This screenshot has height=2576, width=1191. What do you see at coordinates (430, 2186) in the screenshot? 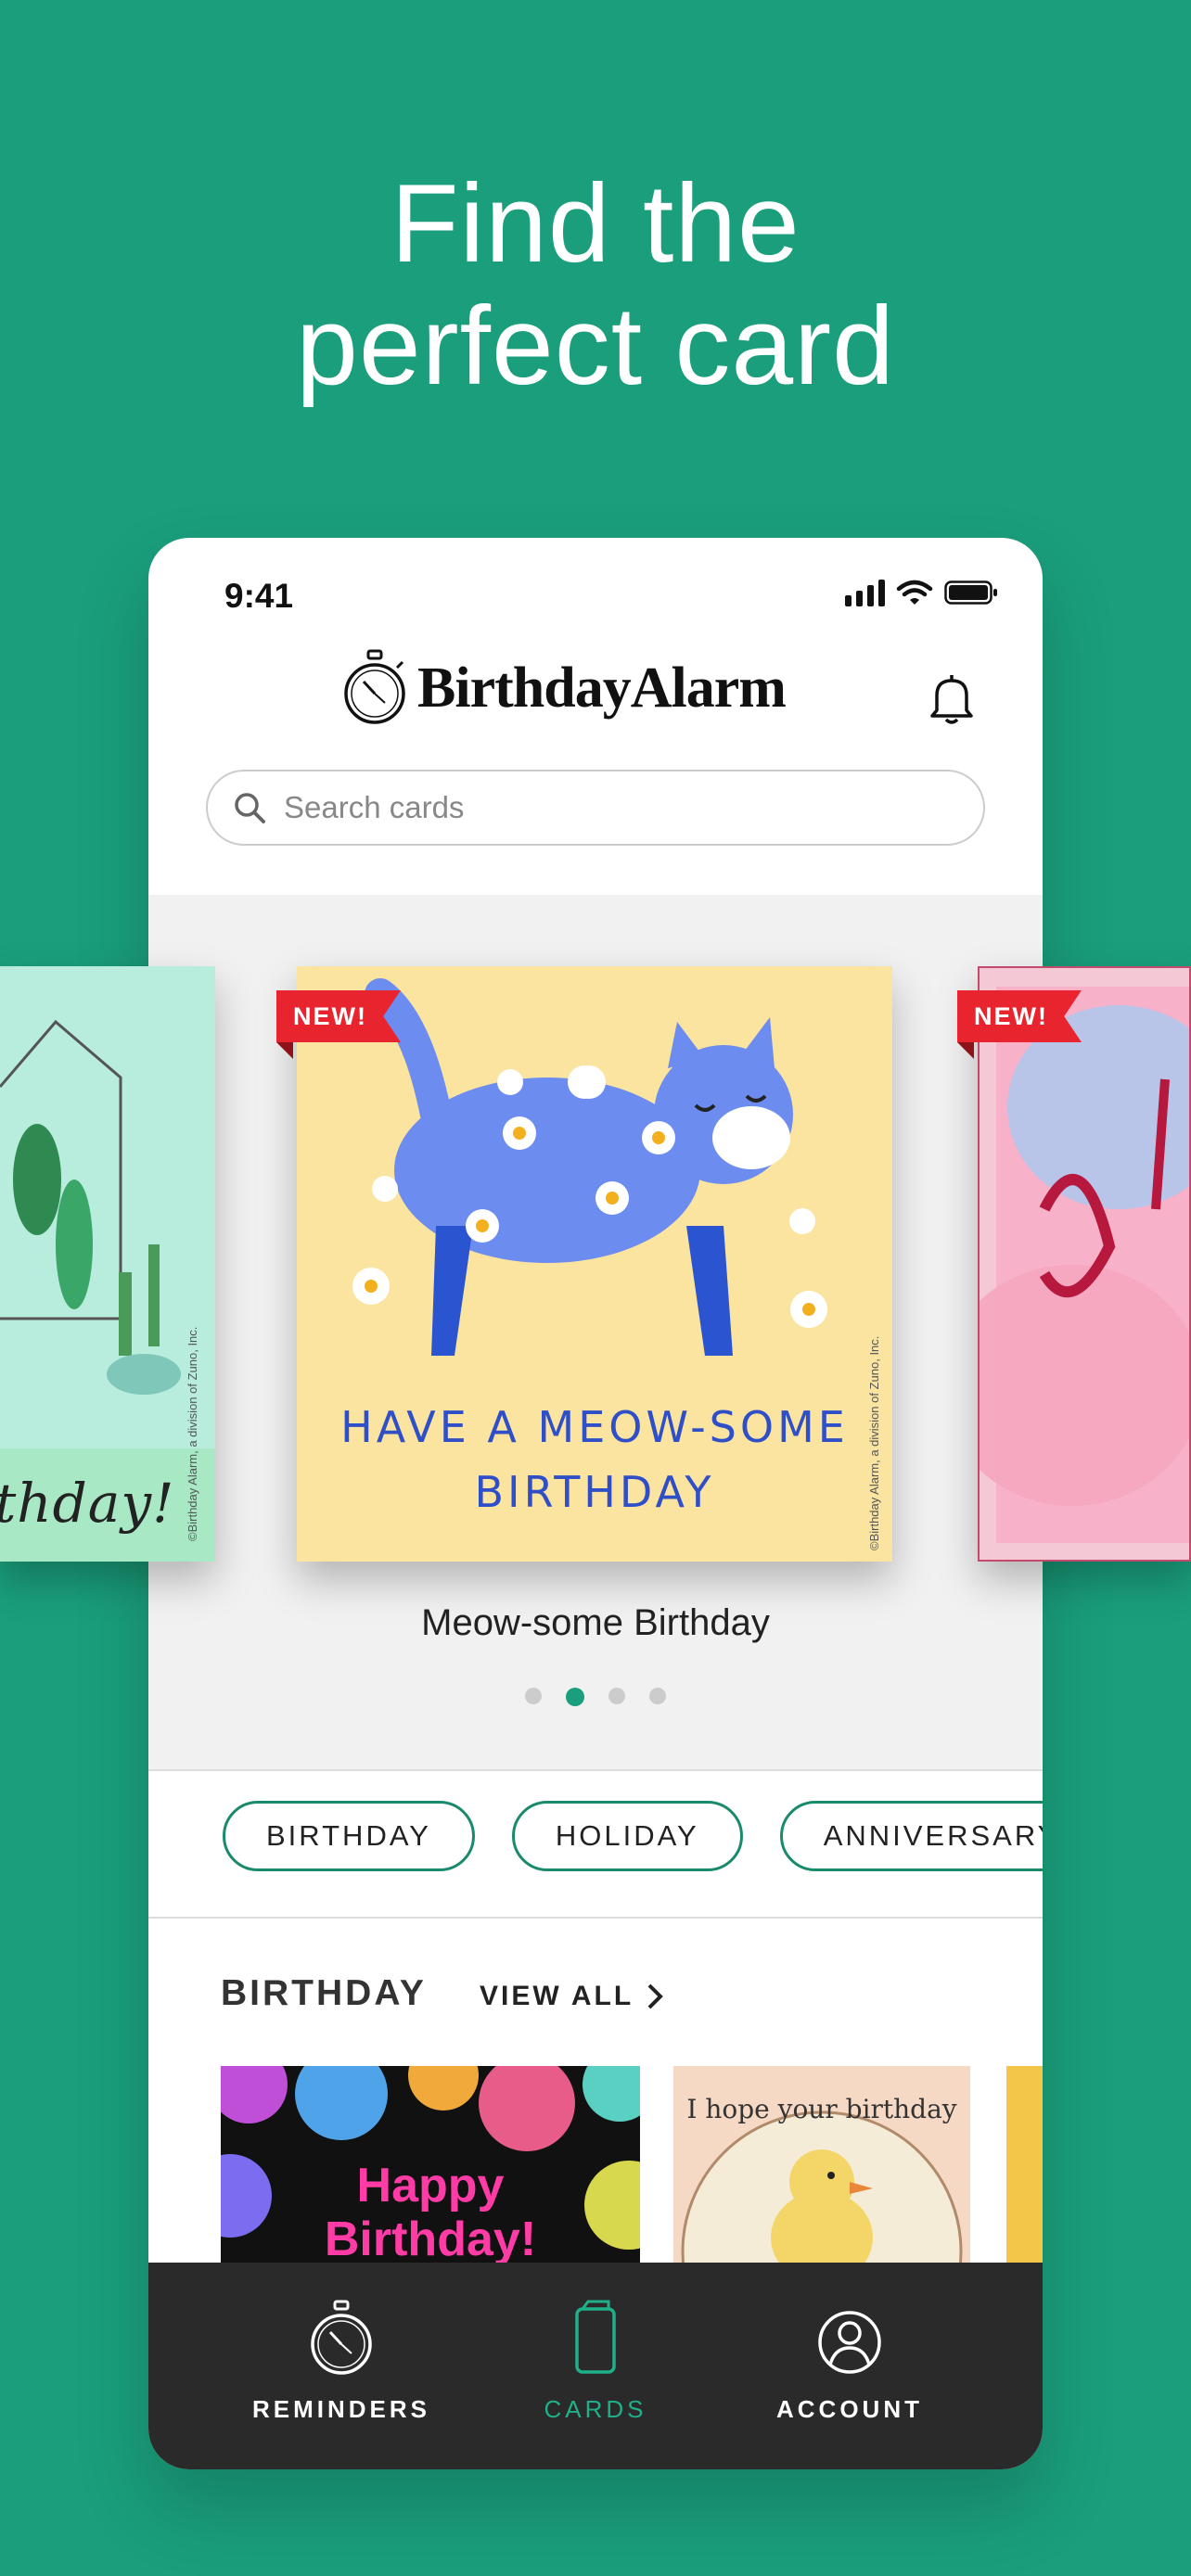
I see `thumbnail-text-line-1: Happy` at bounding box center [430, 2186].